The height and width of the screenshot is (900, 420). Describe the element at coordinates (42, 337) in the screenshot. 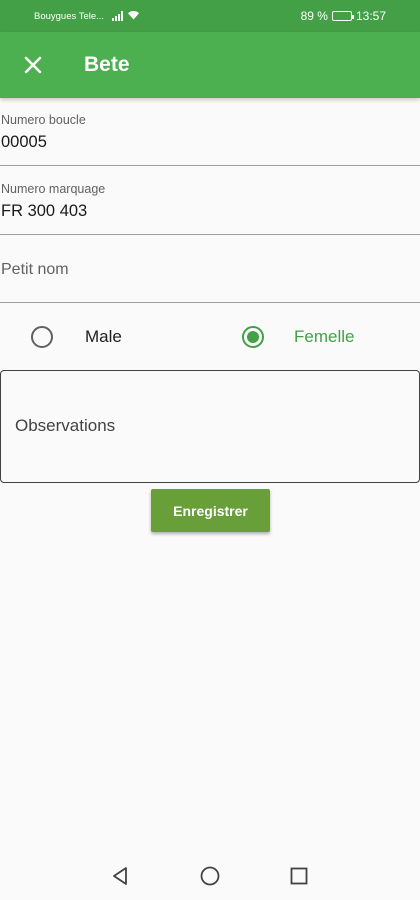

I see `male-radio` at that location.